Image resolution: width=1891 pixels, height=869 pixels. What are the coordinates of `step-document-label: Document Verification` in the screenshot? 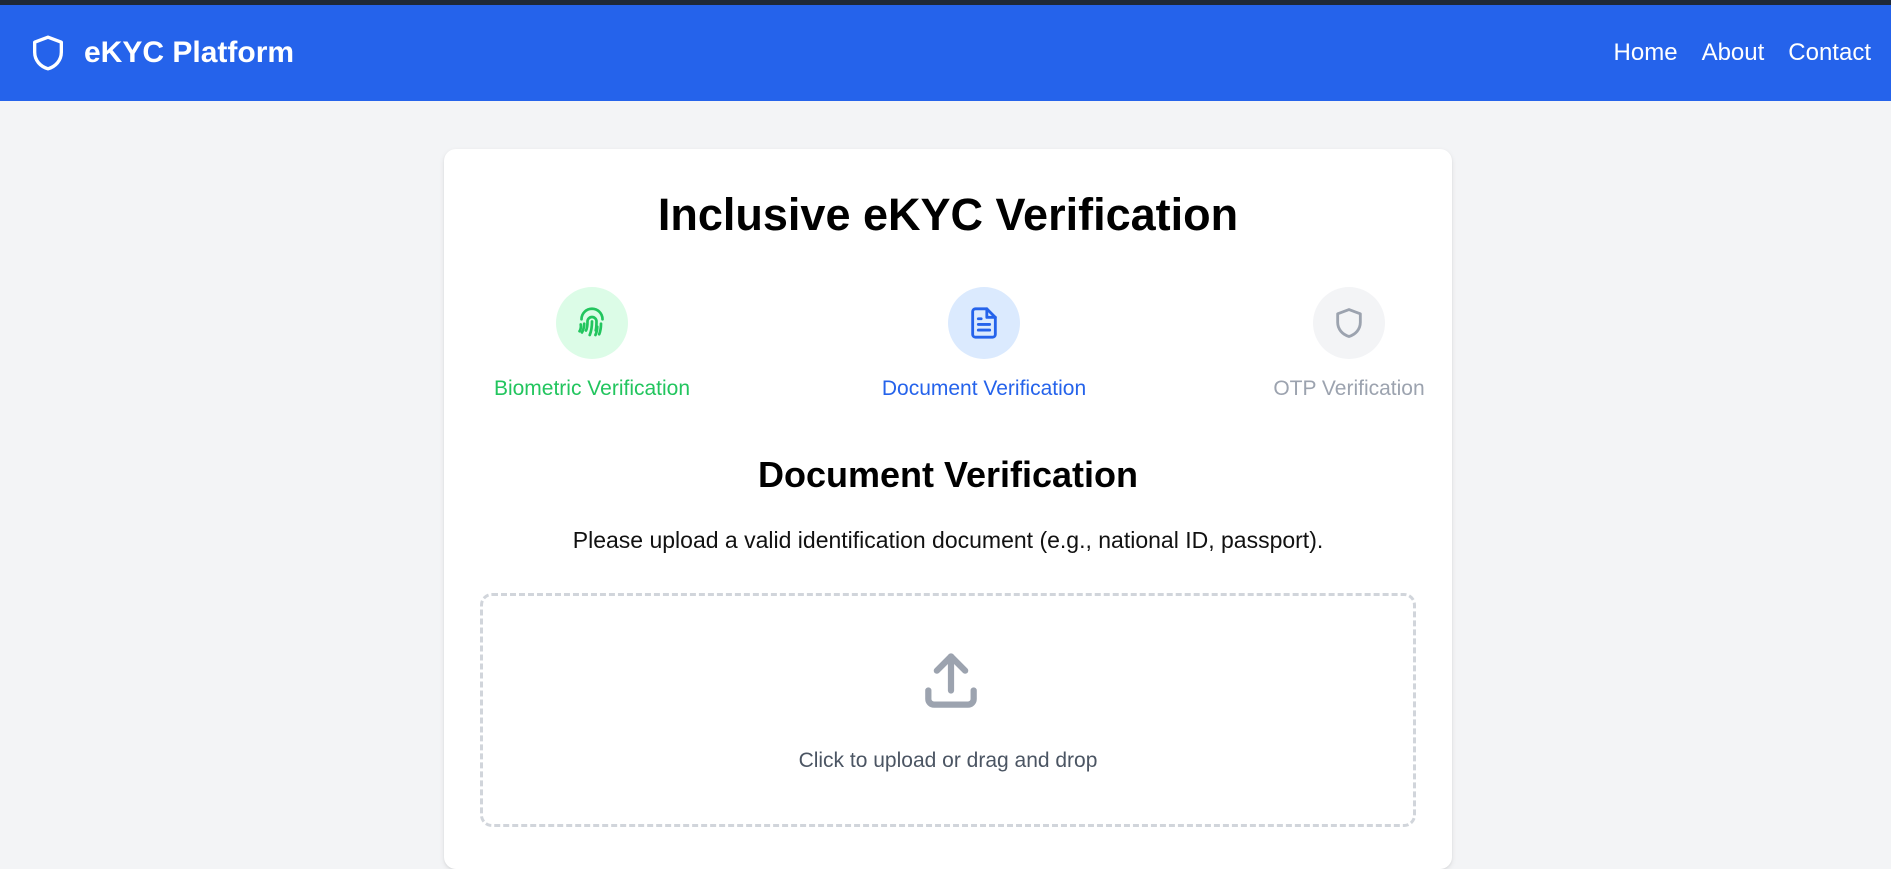 It's located at (984, 388).